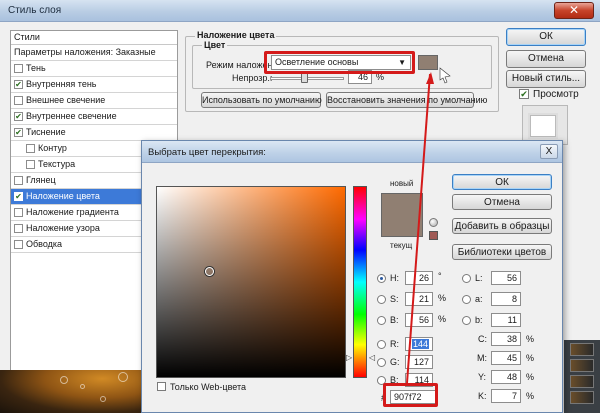 This screenshot has height=413, width=600. What do you see at coordinates (506, 377) in the screenshot?
I see `y-input: 48` at bounding box center [506, 377].